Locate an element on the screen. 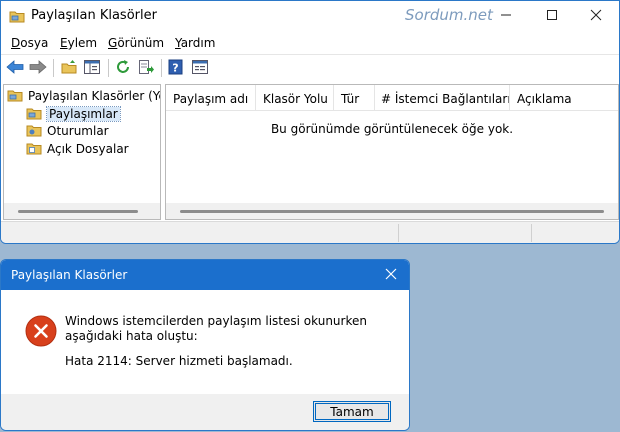 This screenshot has height=432, width=620. dialog-footer: Tamam is located at coordinates (205, 412).